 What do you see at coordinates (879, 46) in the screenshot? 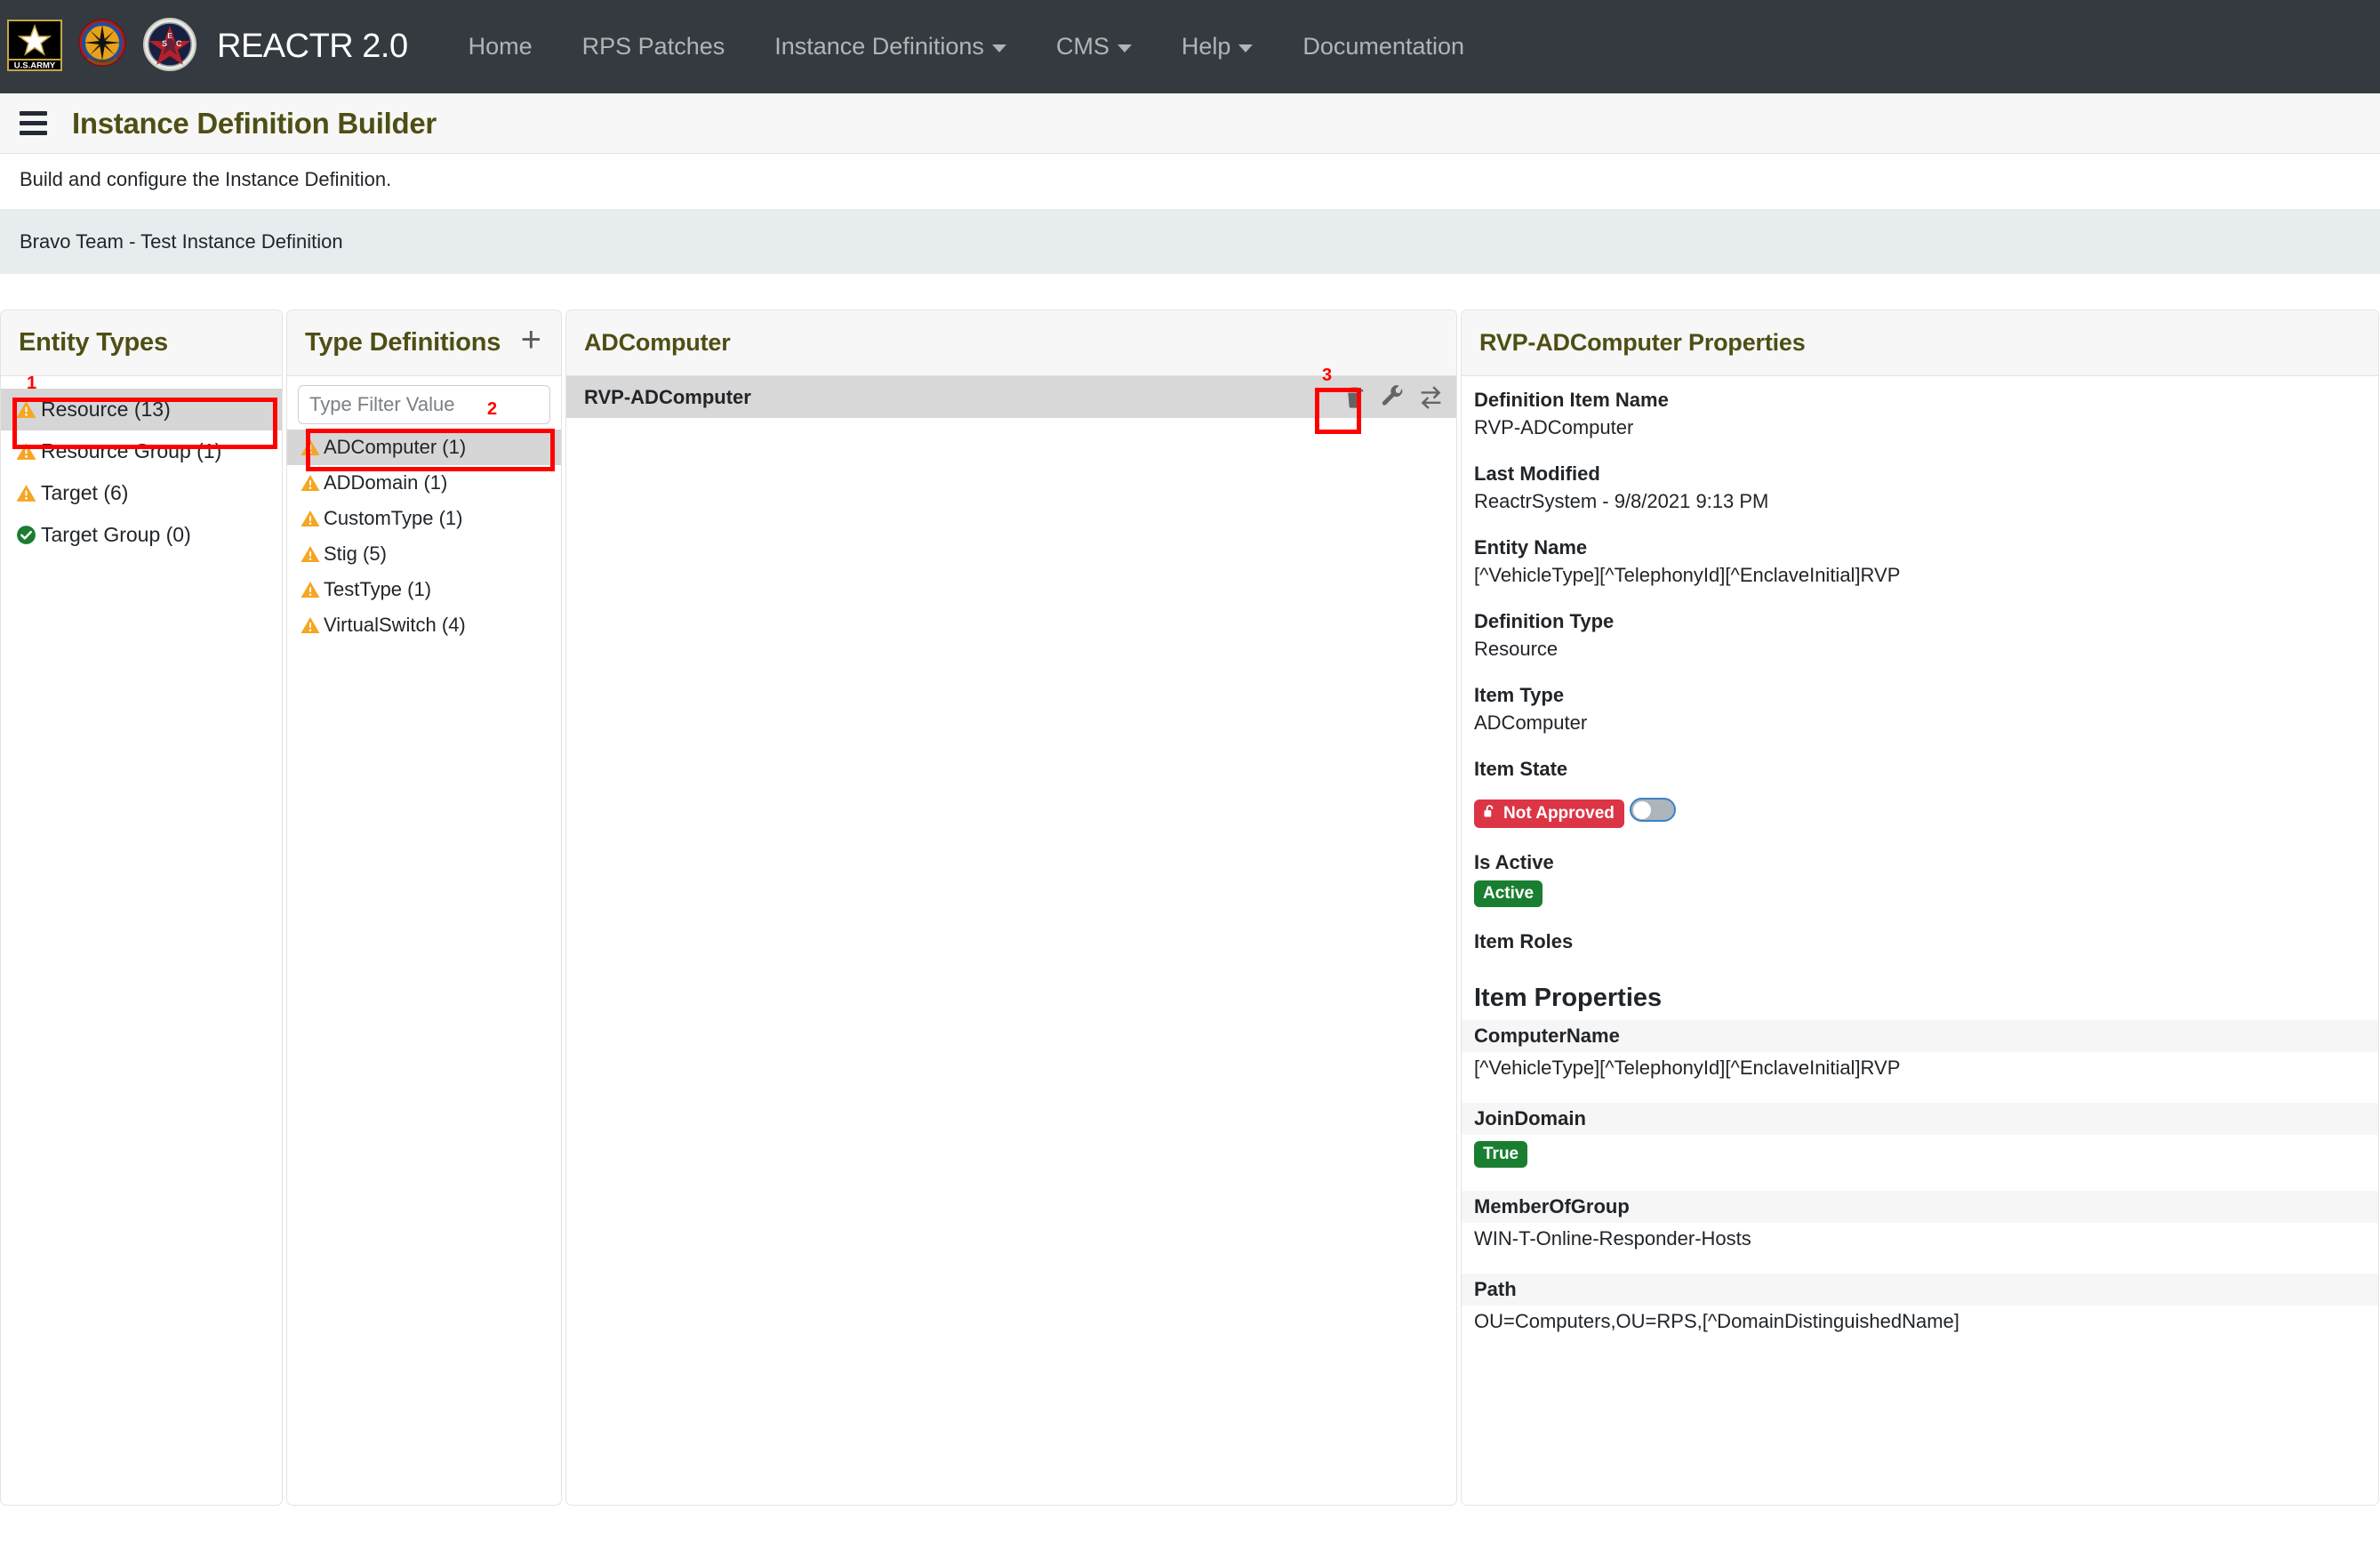
I see `nav-link-instance-definitions-label: Instance Definitions` at bounding box center [879, 46].